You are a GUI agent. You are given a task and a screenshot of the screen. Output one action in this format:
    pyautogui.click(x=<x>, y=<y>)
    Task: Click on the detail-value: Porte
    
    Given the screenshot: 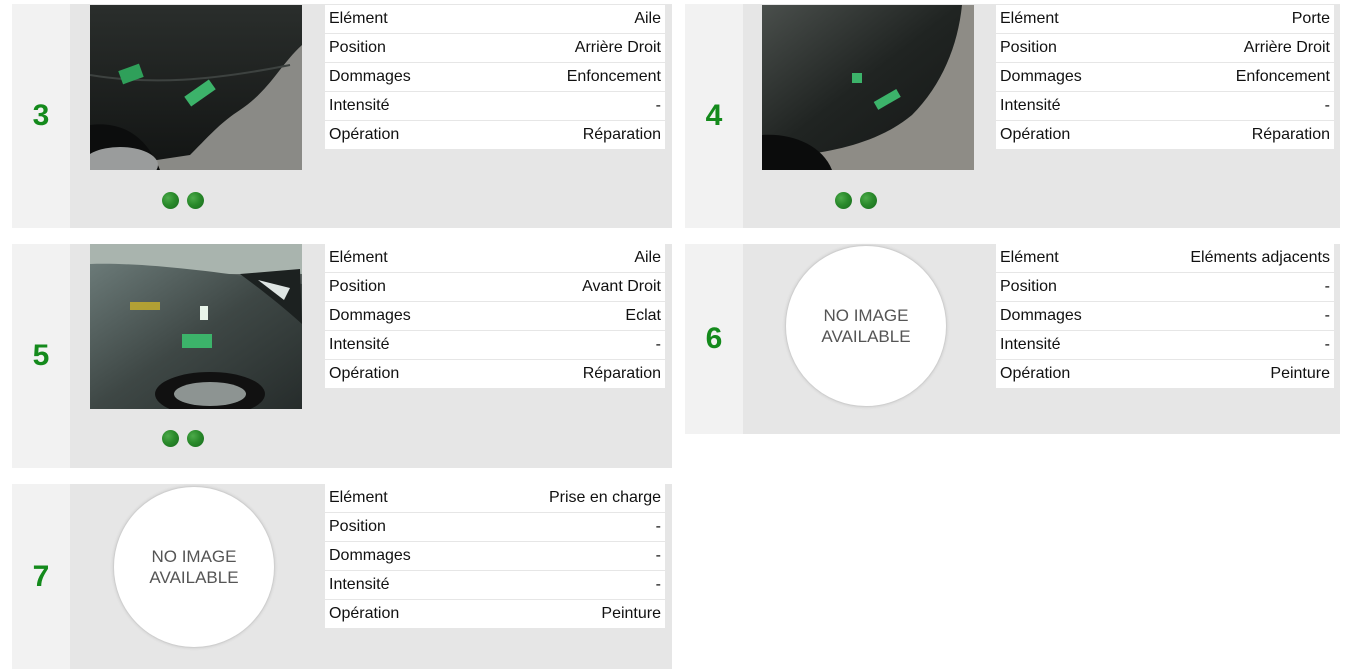 What is the action you would take?
    pyautogui.click(x=1310, y=18)
    